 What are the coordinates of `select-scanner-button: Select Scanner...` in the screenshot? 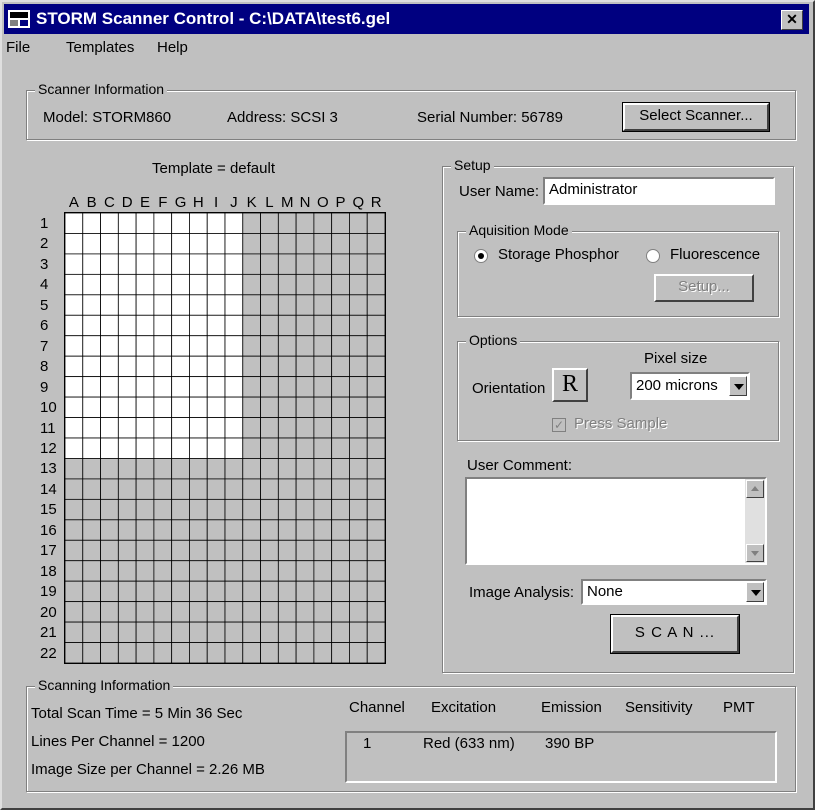 It's located at (696, 117).